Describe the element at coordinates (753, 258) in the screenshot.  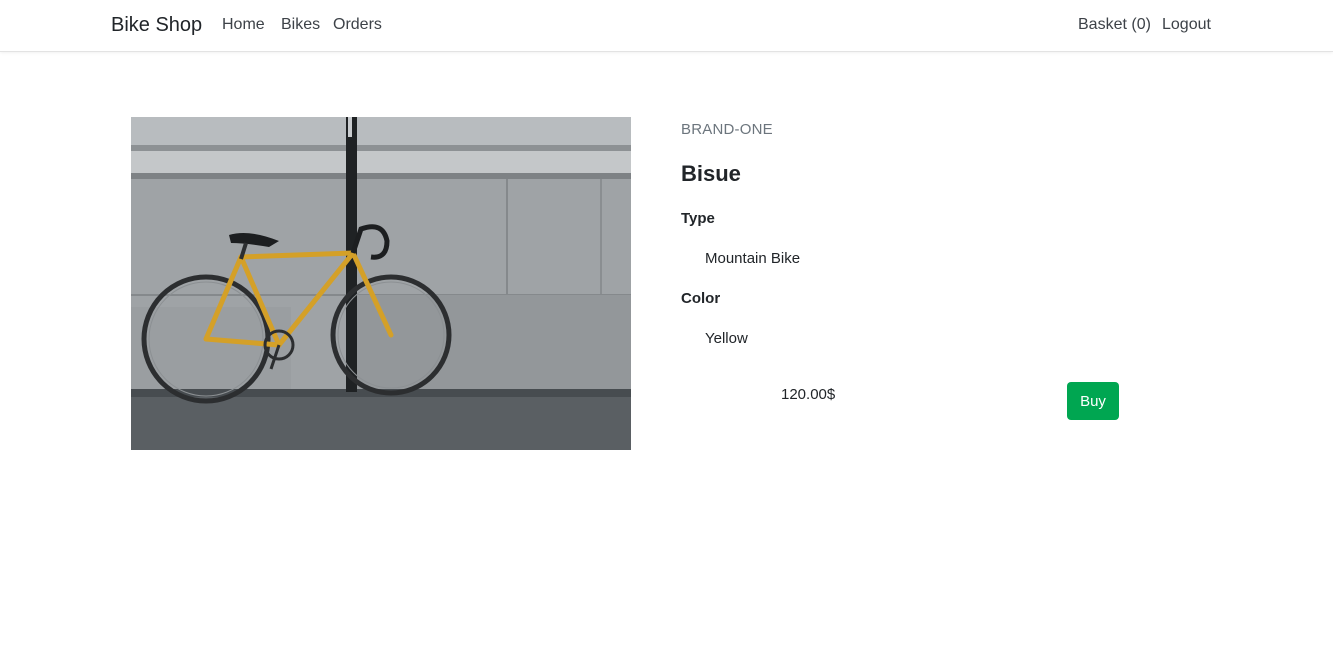
I see `type-value: Mountain Bike` at that location.